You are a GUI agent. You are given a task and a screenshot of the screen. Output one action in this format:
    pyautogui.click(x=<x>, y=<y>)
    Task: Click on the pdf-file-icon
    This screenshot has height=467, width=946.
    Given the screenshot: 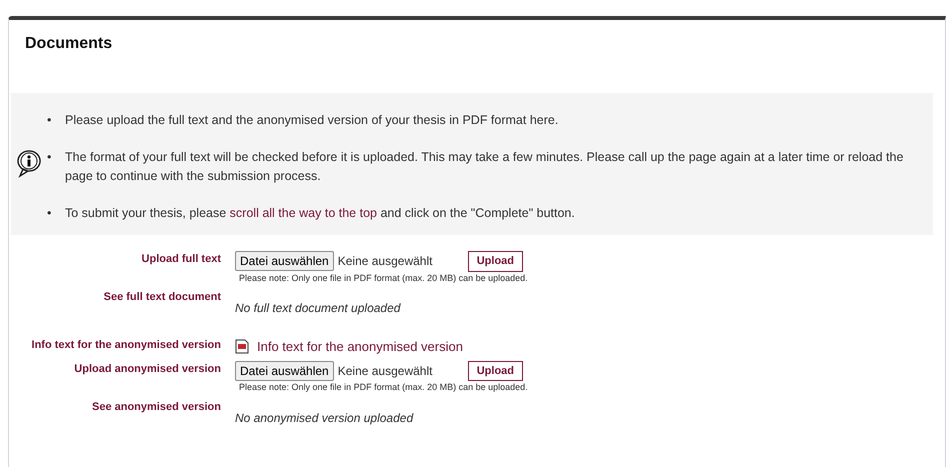 What is the action you would take?
    pyautogui.click(x=242, y=346)
    